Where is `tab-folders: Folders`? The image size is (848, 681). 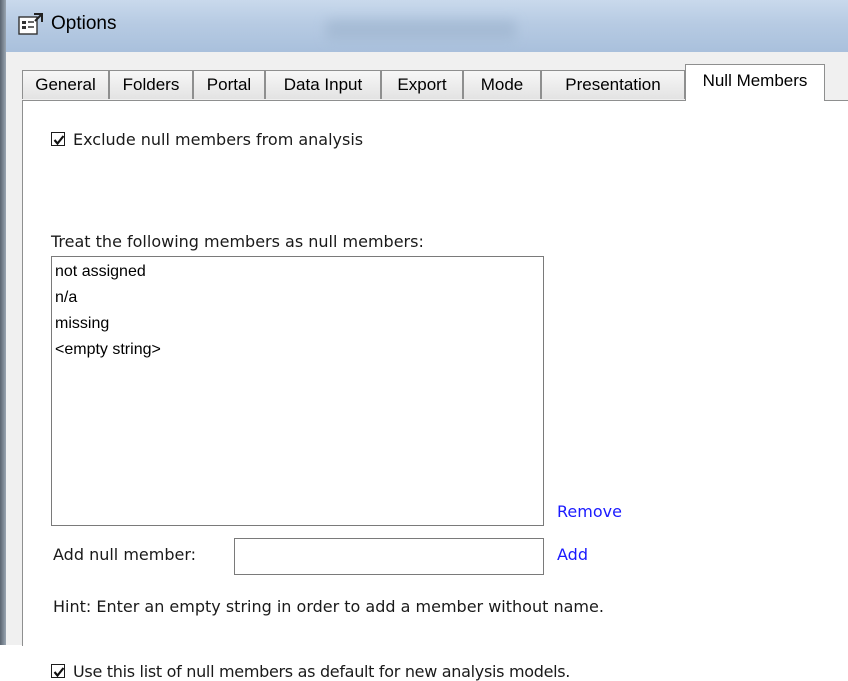
tab-folders: Folders is located at coordinates (151, 84).